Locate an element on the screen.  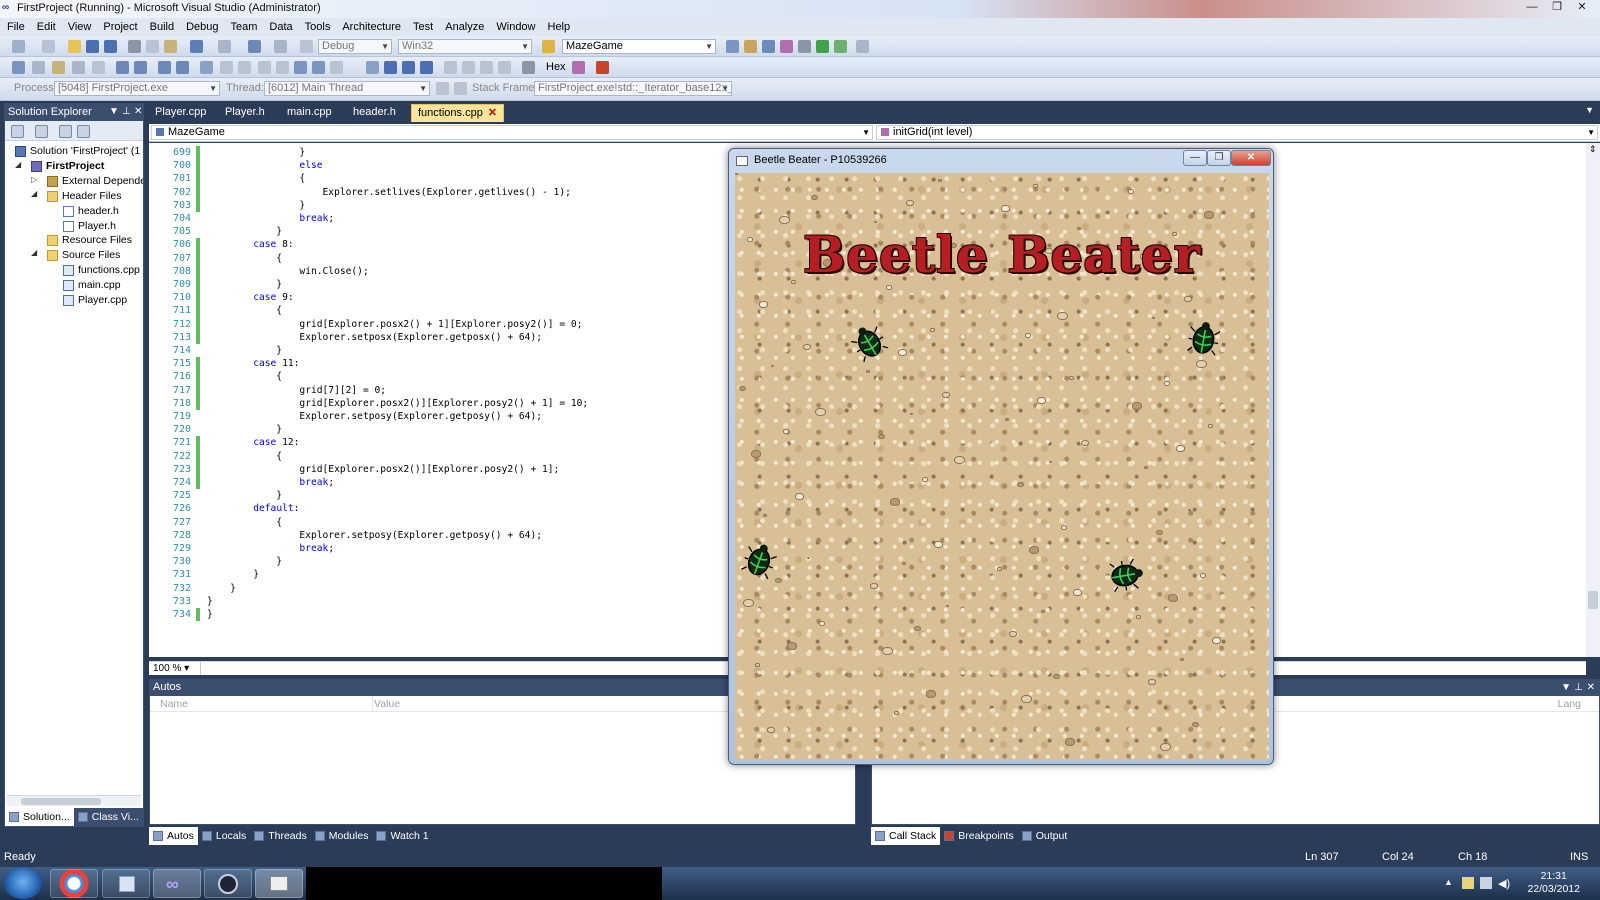
horizontal-scrollbar is located at coordinates (74, 800).